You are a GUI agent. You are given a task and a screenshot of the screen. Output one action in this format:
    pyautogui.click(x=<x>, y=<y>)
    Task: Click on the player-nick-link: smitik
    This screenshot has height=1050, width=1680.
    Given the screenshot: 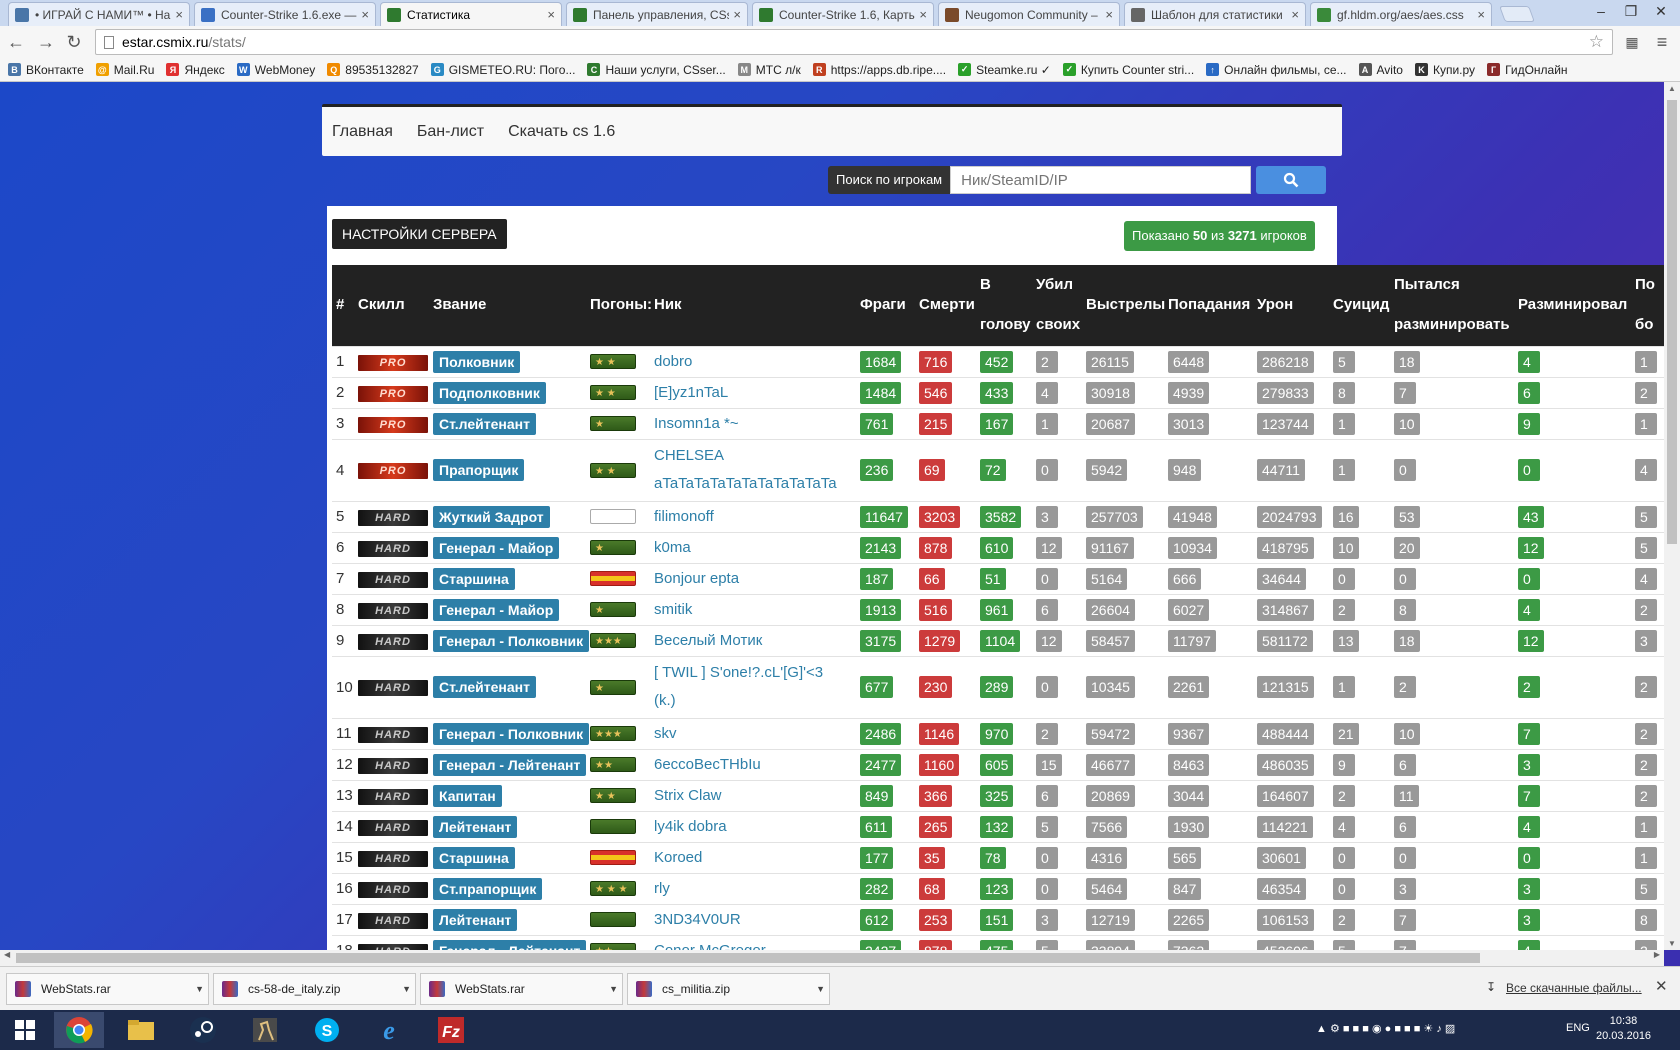 What is the action you would take?
    pyautogui.click(x=753, y=610)
    